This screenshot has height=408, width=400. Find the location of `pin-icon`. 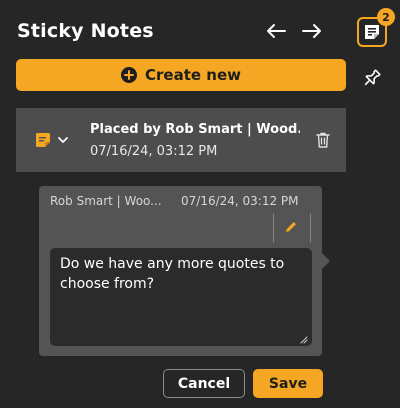

pin-icon is located at coordinates (372, 77).